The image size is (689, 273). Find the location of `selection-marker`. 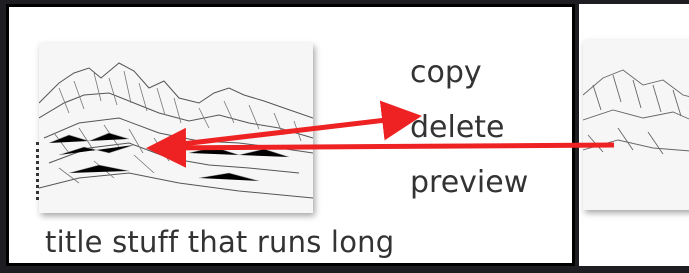

selection-marker is located at coordinates (37, 171).